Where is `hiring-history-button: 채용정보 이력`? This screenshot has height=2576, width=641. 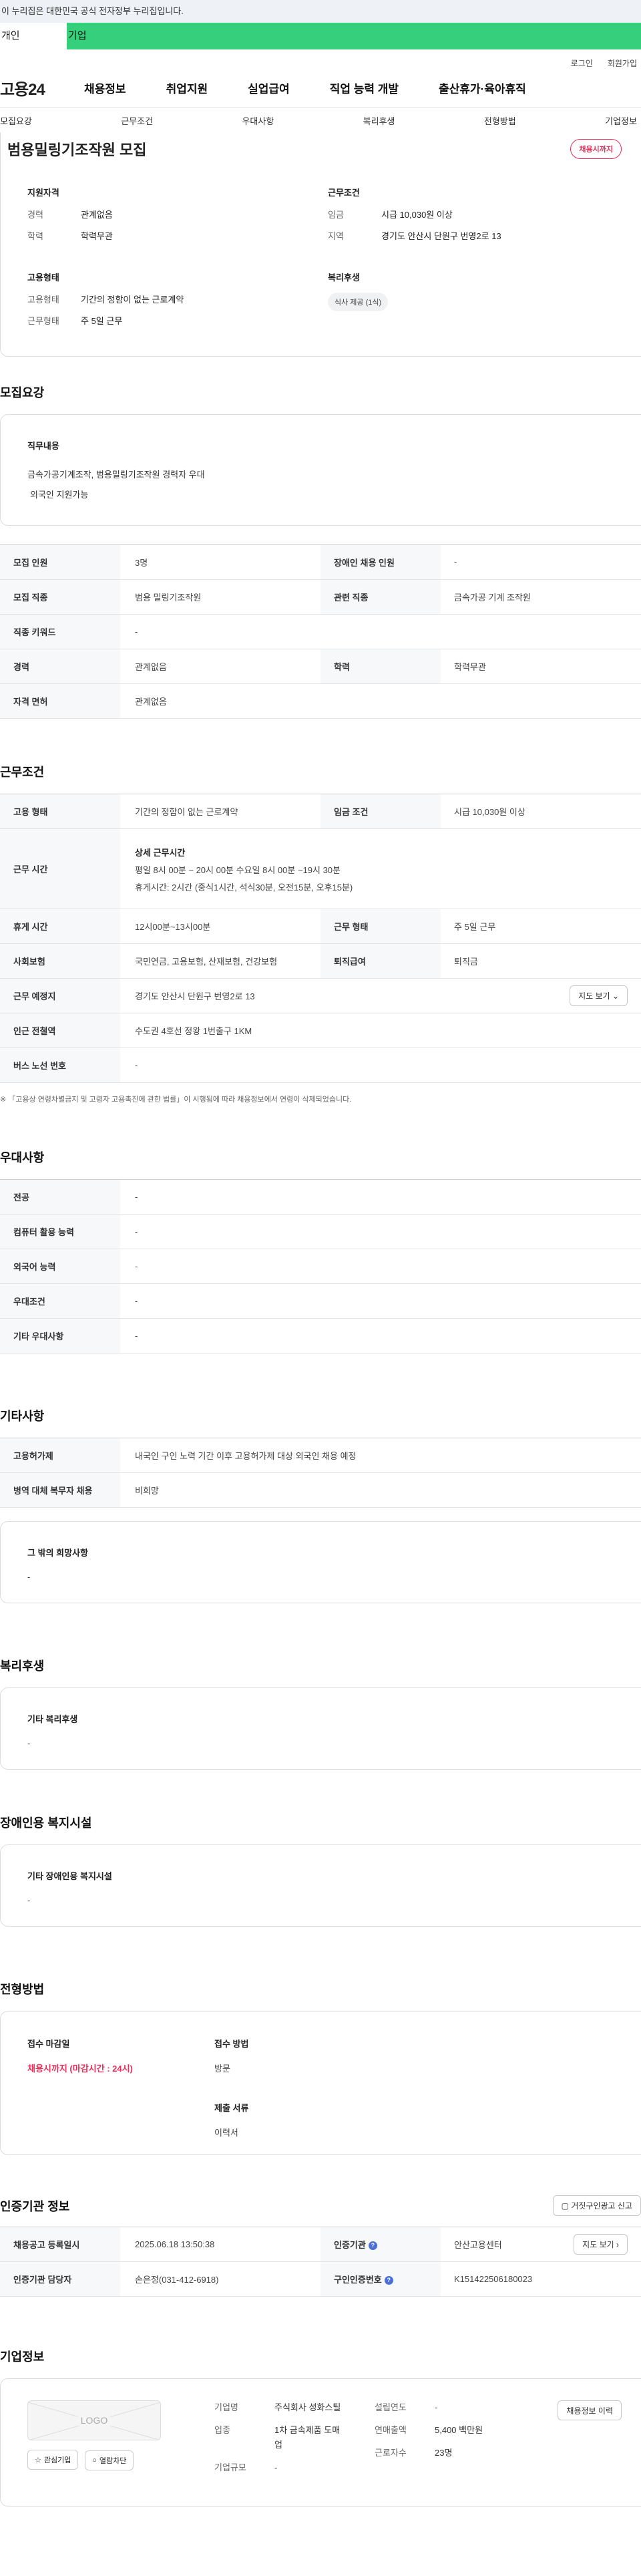
hiring-history-button: 채용정보 이력 is located at coordinates (590, 2410).